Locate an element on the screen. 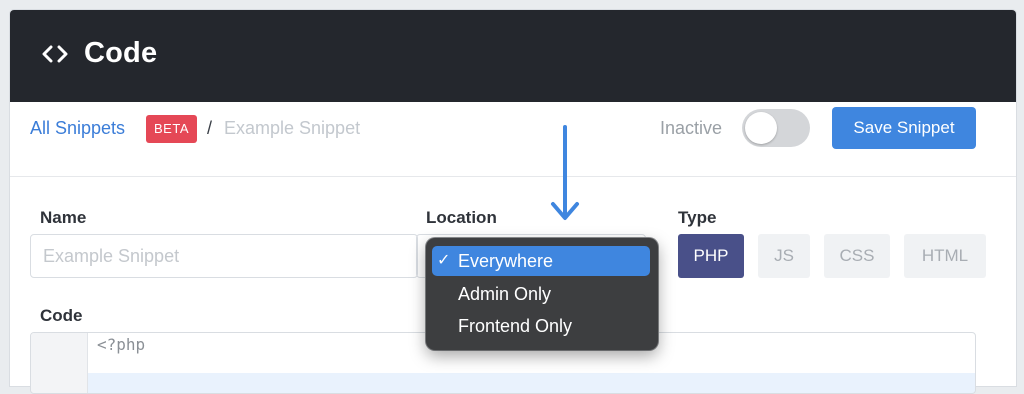 The width and height of the screenshot is (1024, 394). option-label: Everywhere is located at coordinates (506, 261).